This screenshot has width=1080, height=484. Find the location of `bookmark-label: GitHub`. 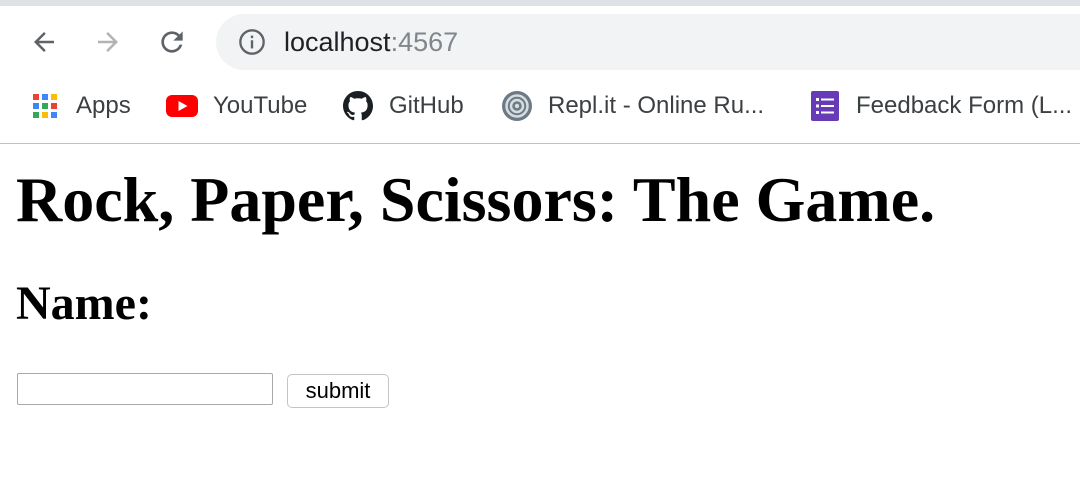

bookmark-label: GitHub is located at coordinates (426, 105).